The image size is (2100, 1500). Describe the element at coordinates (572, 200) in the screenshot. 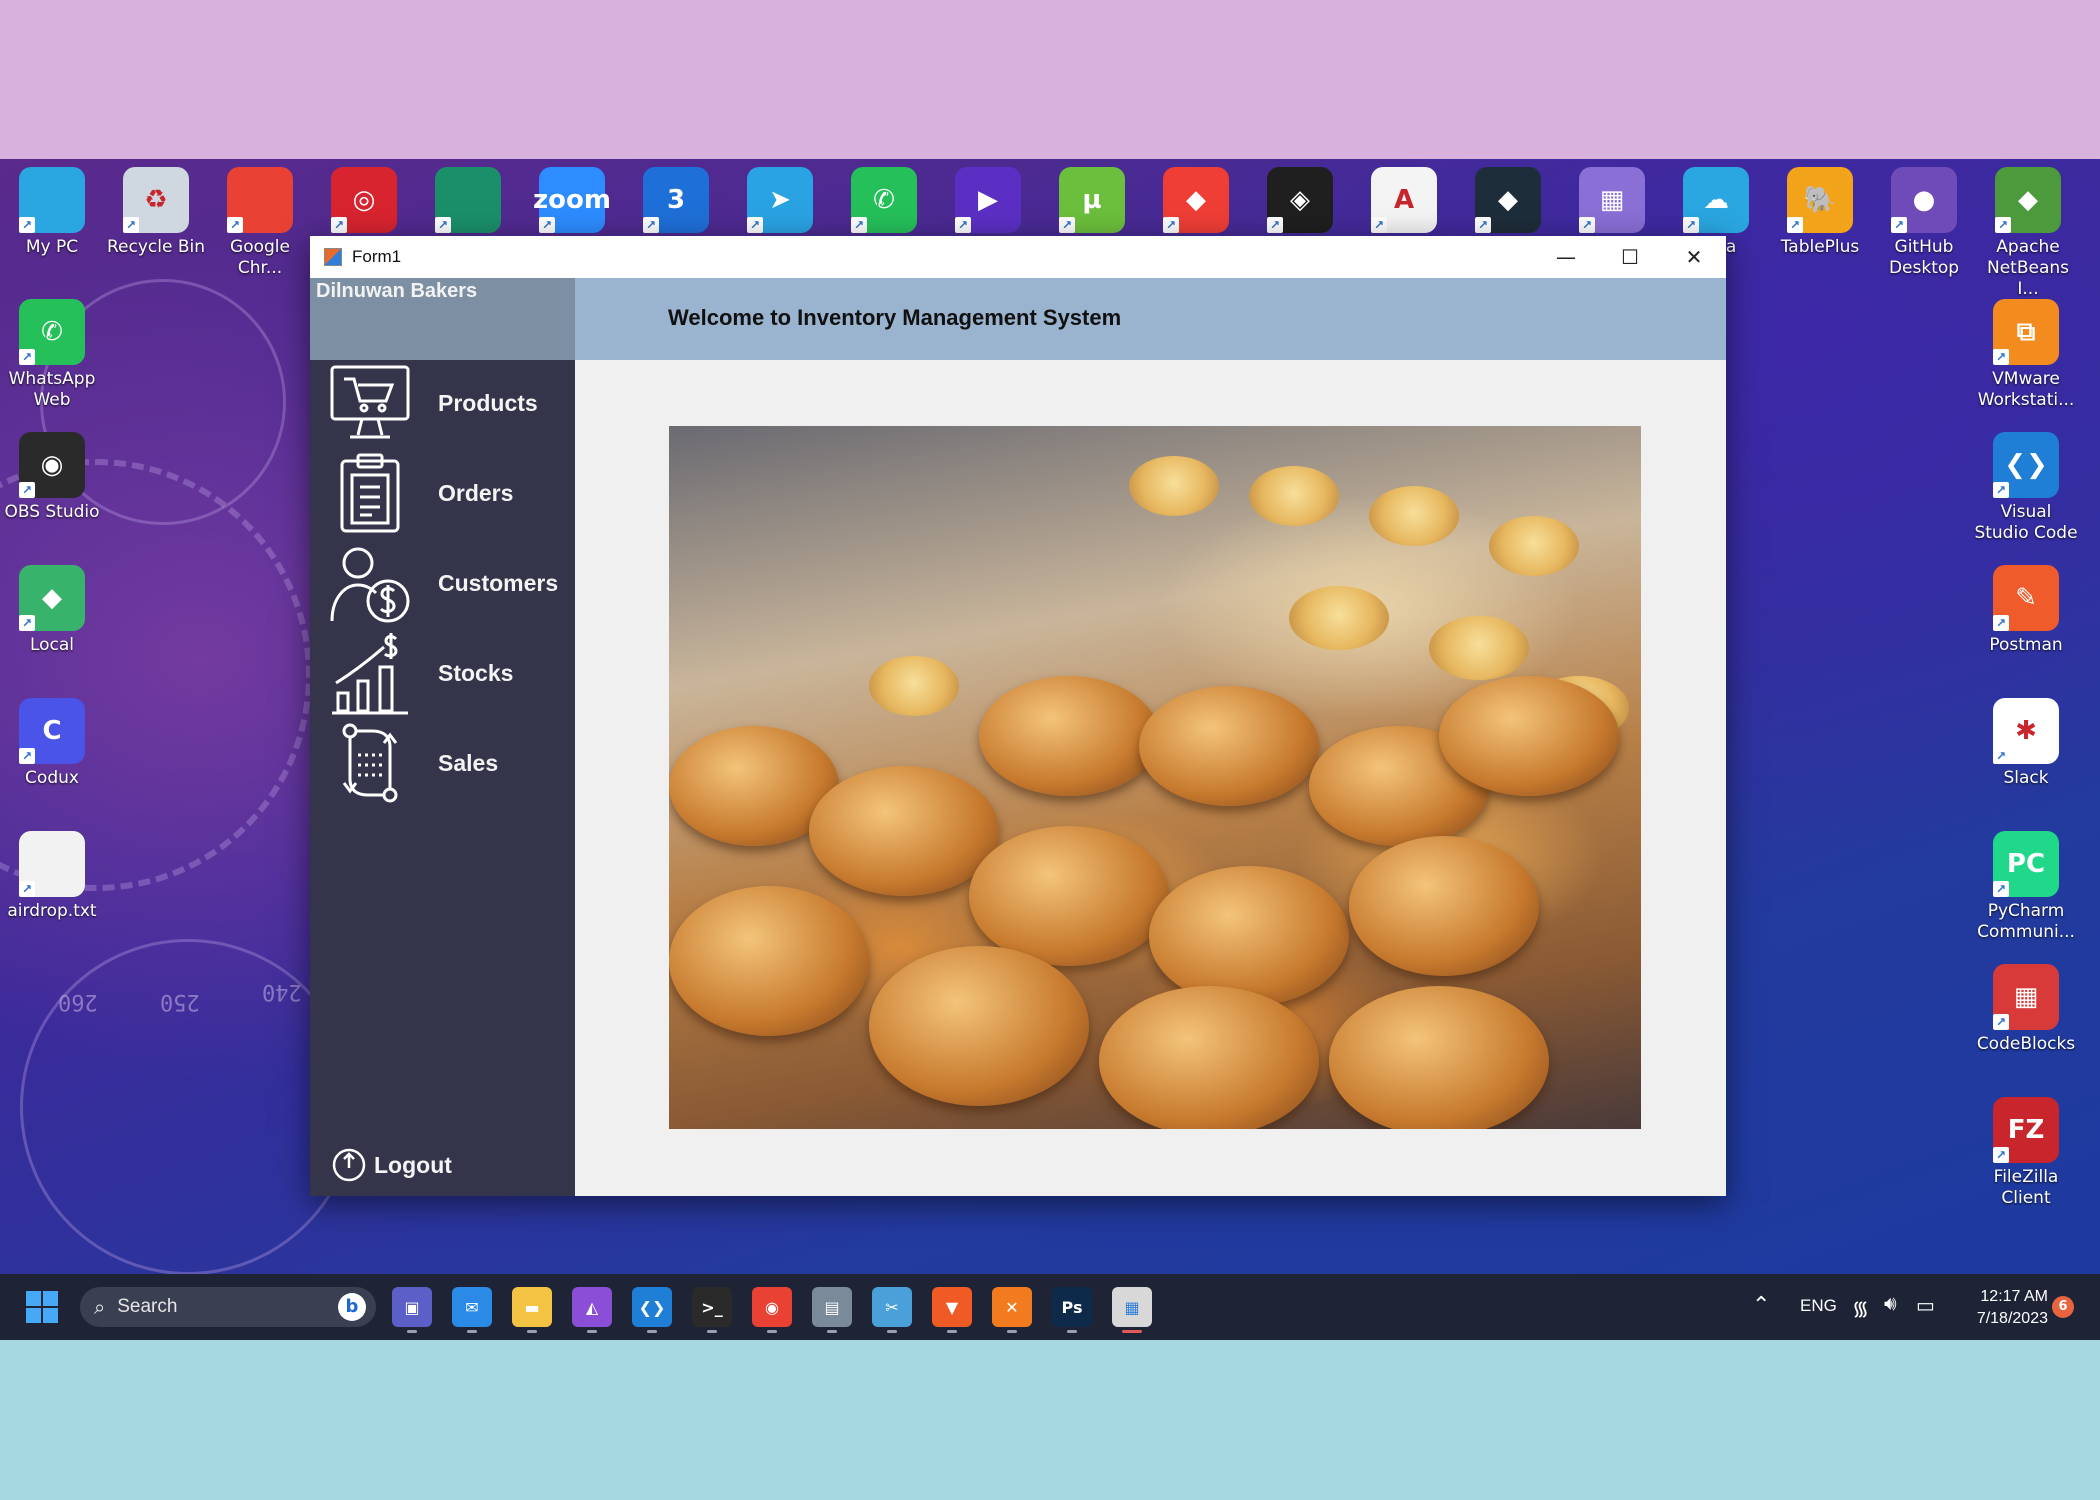

I see `desktop-shortcut: zoom ↗` at that location.